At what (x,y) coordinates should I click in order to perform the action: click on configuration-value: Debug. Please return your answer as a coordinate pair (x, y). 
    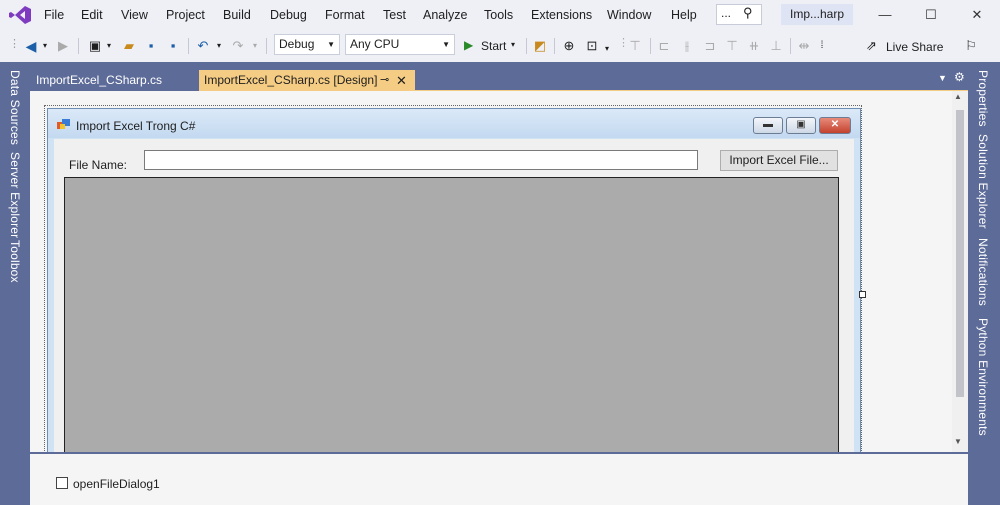
    Looking at the image, I should click on (297, 44).